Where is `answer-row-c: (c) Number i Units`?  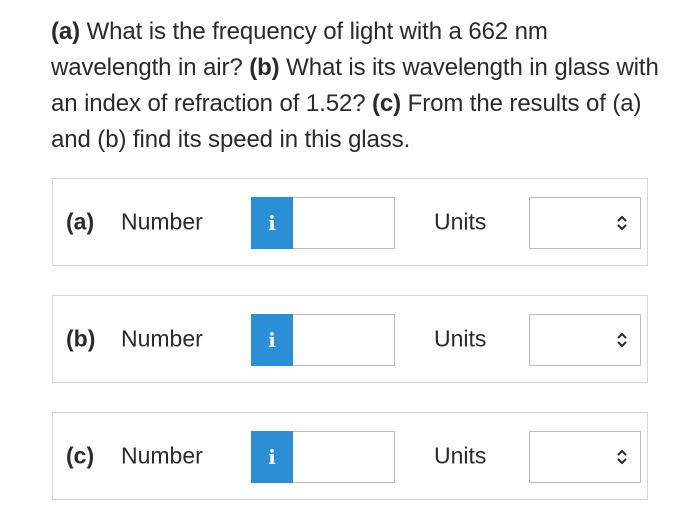
answer-row-c: (c) Number i Units is located at coordinates (350, 456).